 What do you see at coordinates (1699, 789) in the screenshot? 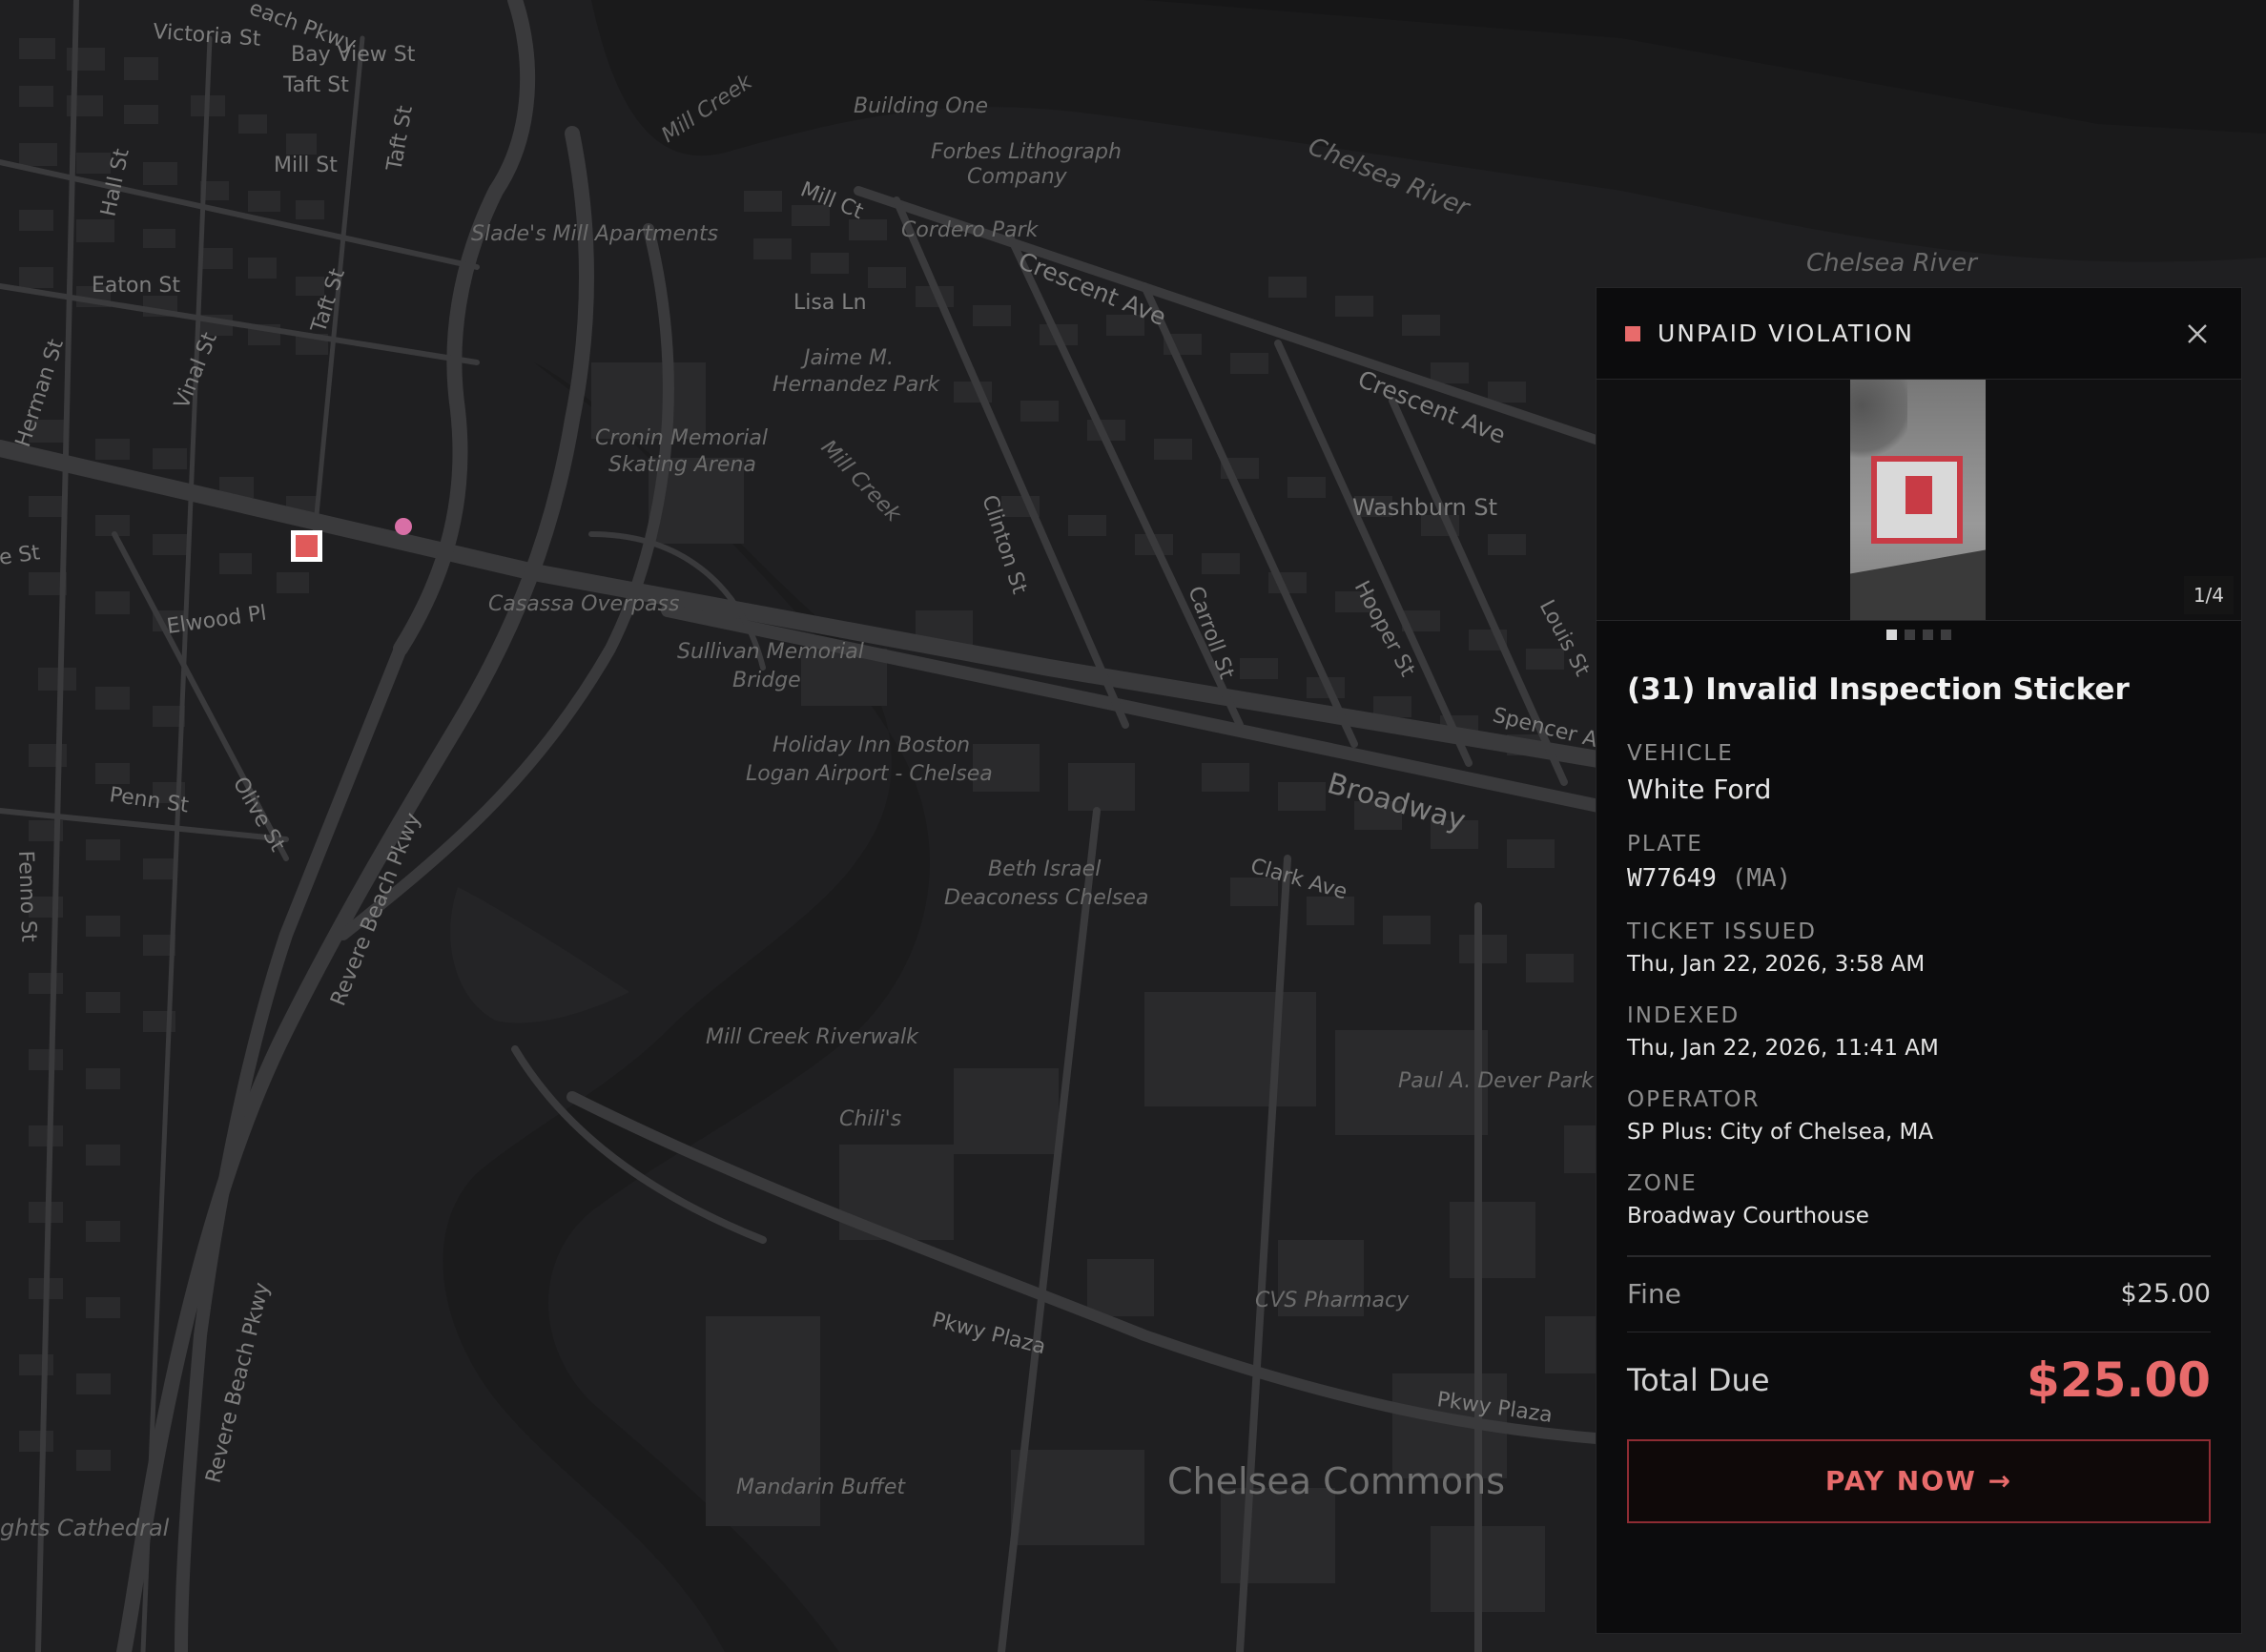
I see `vehicle-value: White Ford` at bounding box center [1699, 789].